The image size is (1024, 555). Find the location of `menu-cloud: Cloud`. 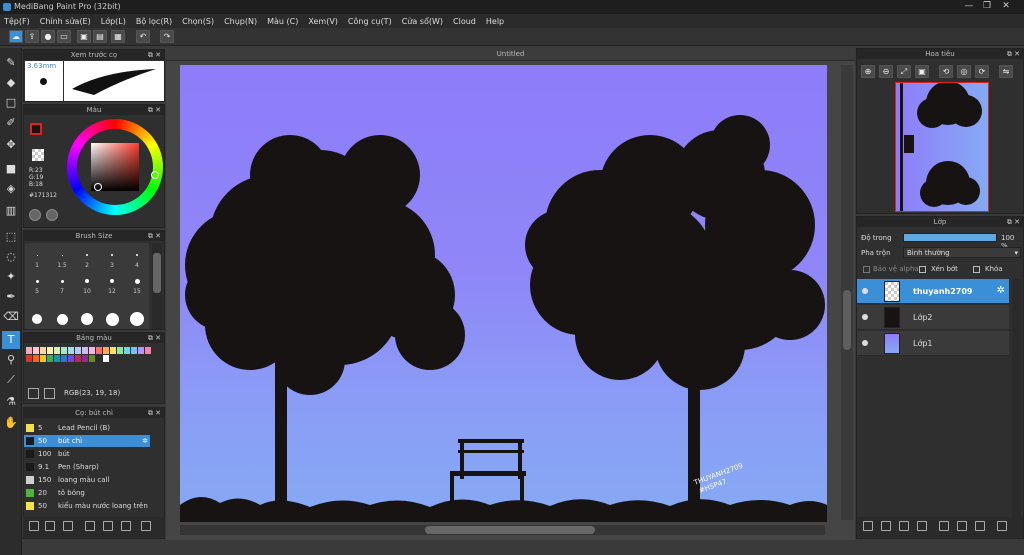

menu-cloud: Cloud is located at coordinates (464, 21).